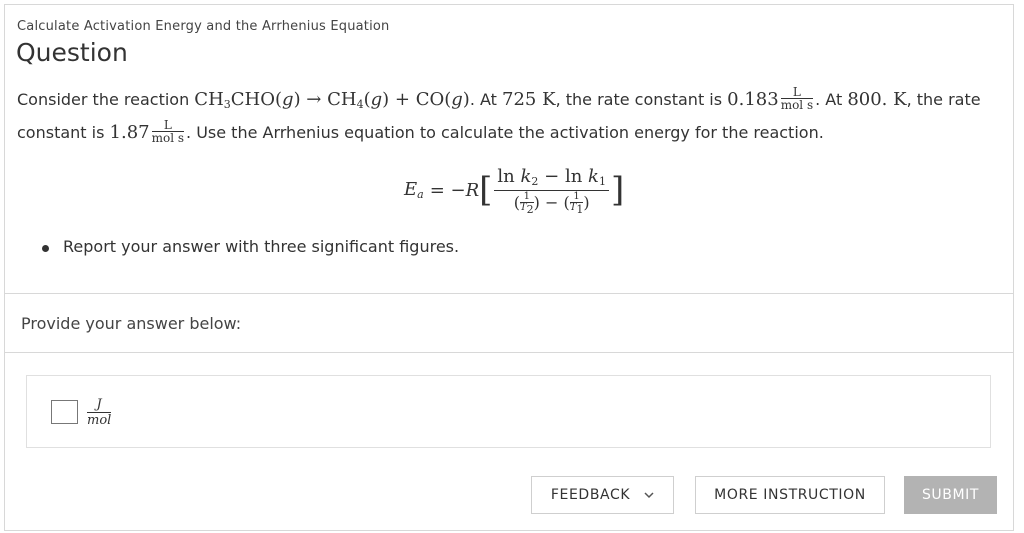 This screenshot has height=533, width=1024. What do you see at coordinates (486, 190) in the screenshot?
I see `open-bracket: [` at bounding box center [486, 190].